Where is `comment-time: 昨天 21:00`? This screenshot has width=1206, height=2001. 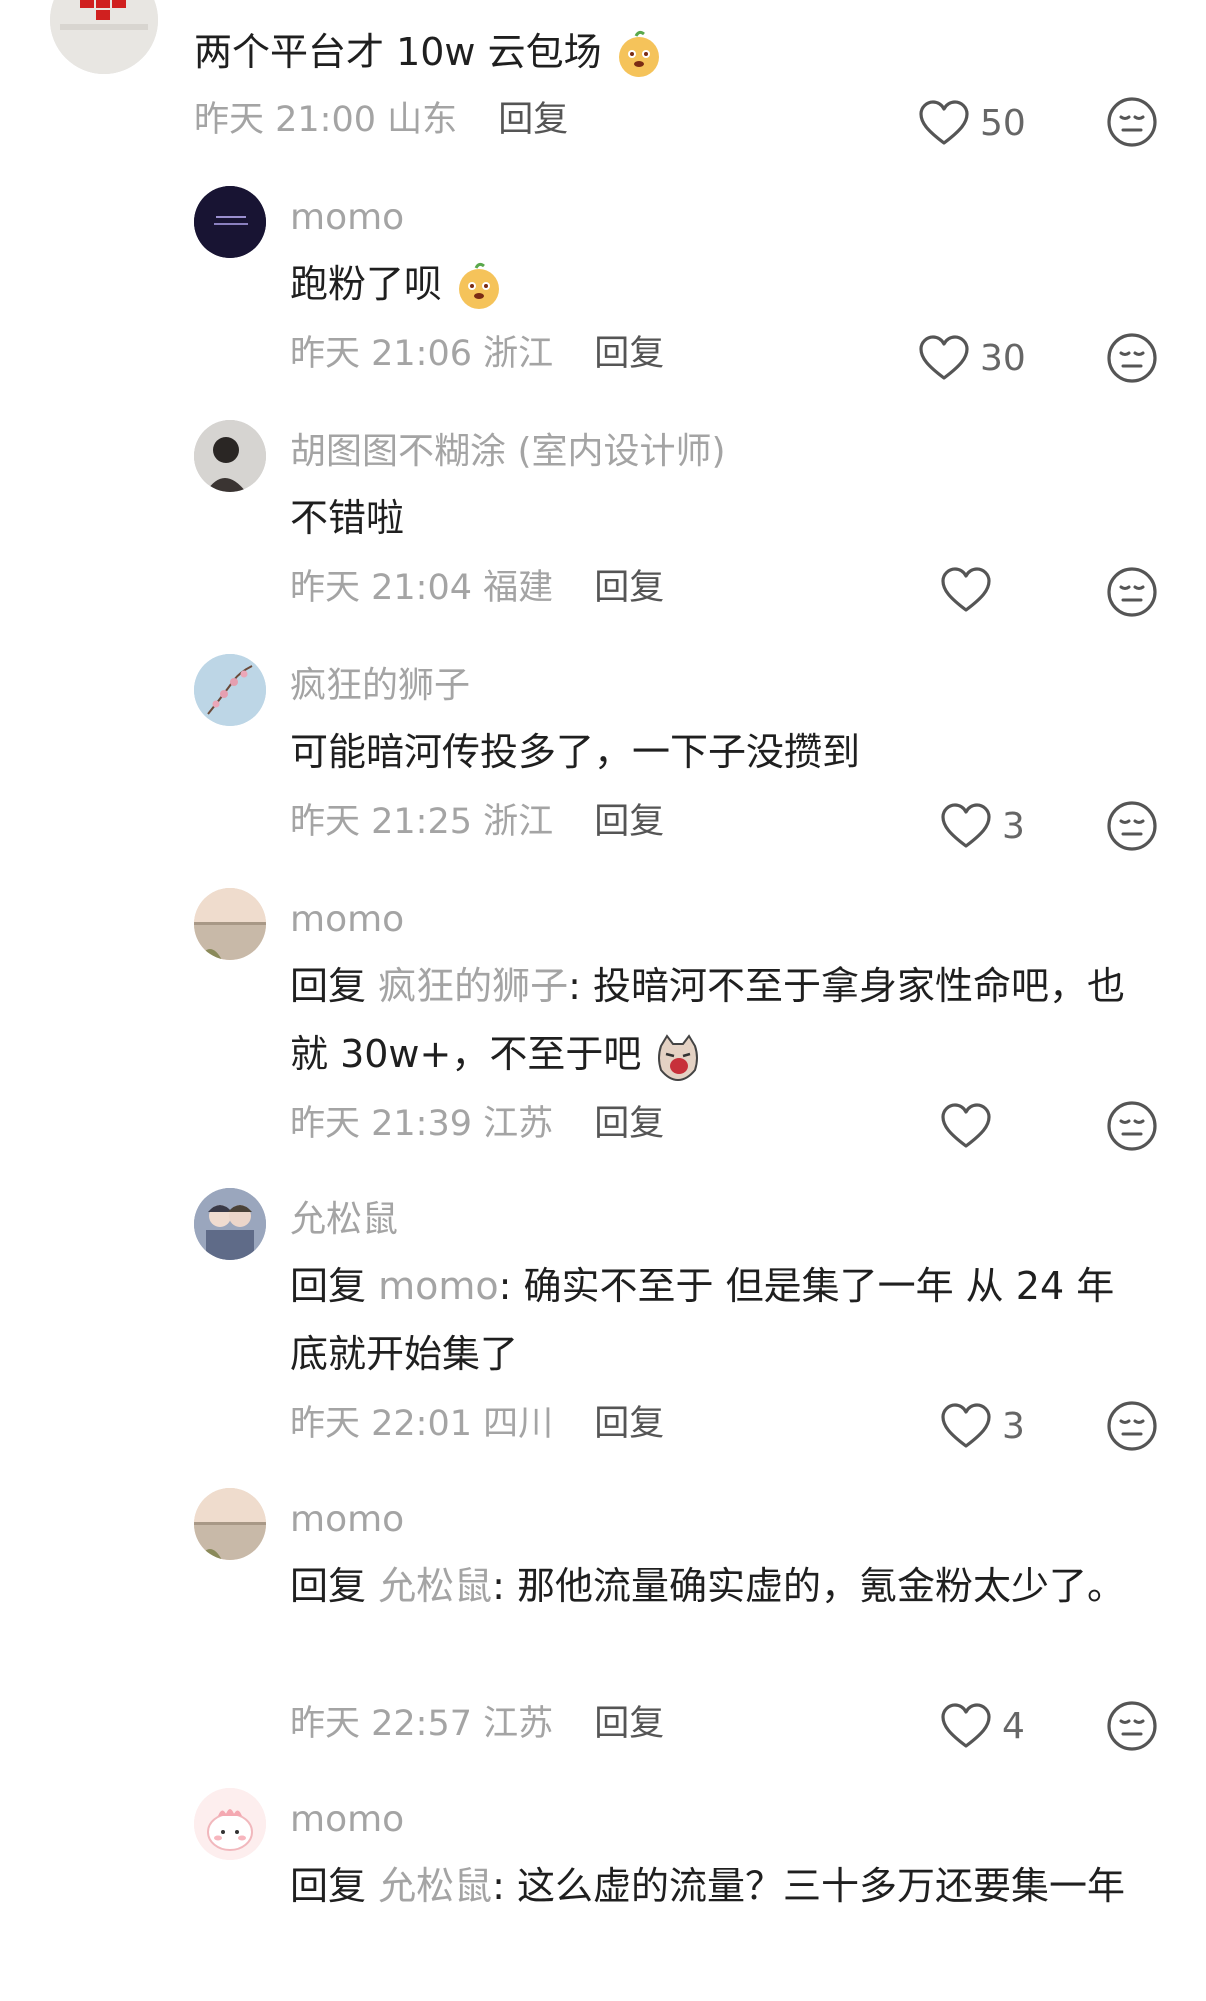 comment-time: 昨天 21:00 is located at coordinates (285, 120).